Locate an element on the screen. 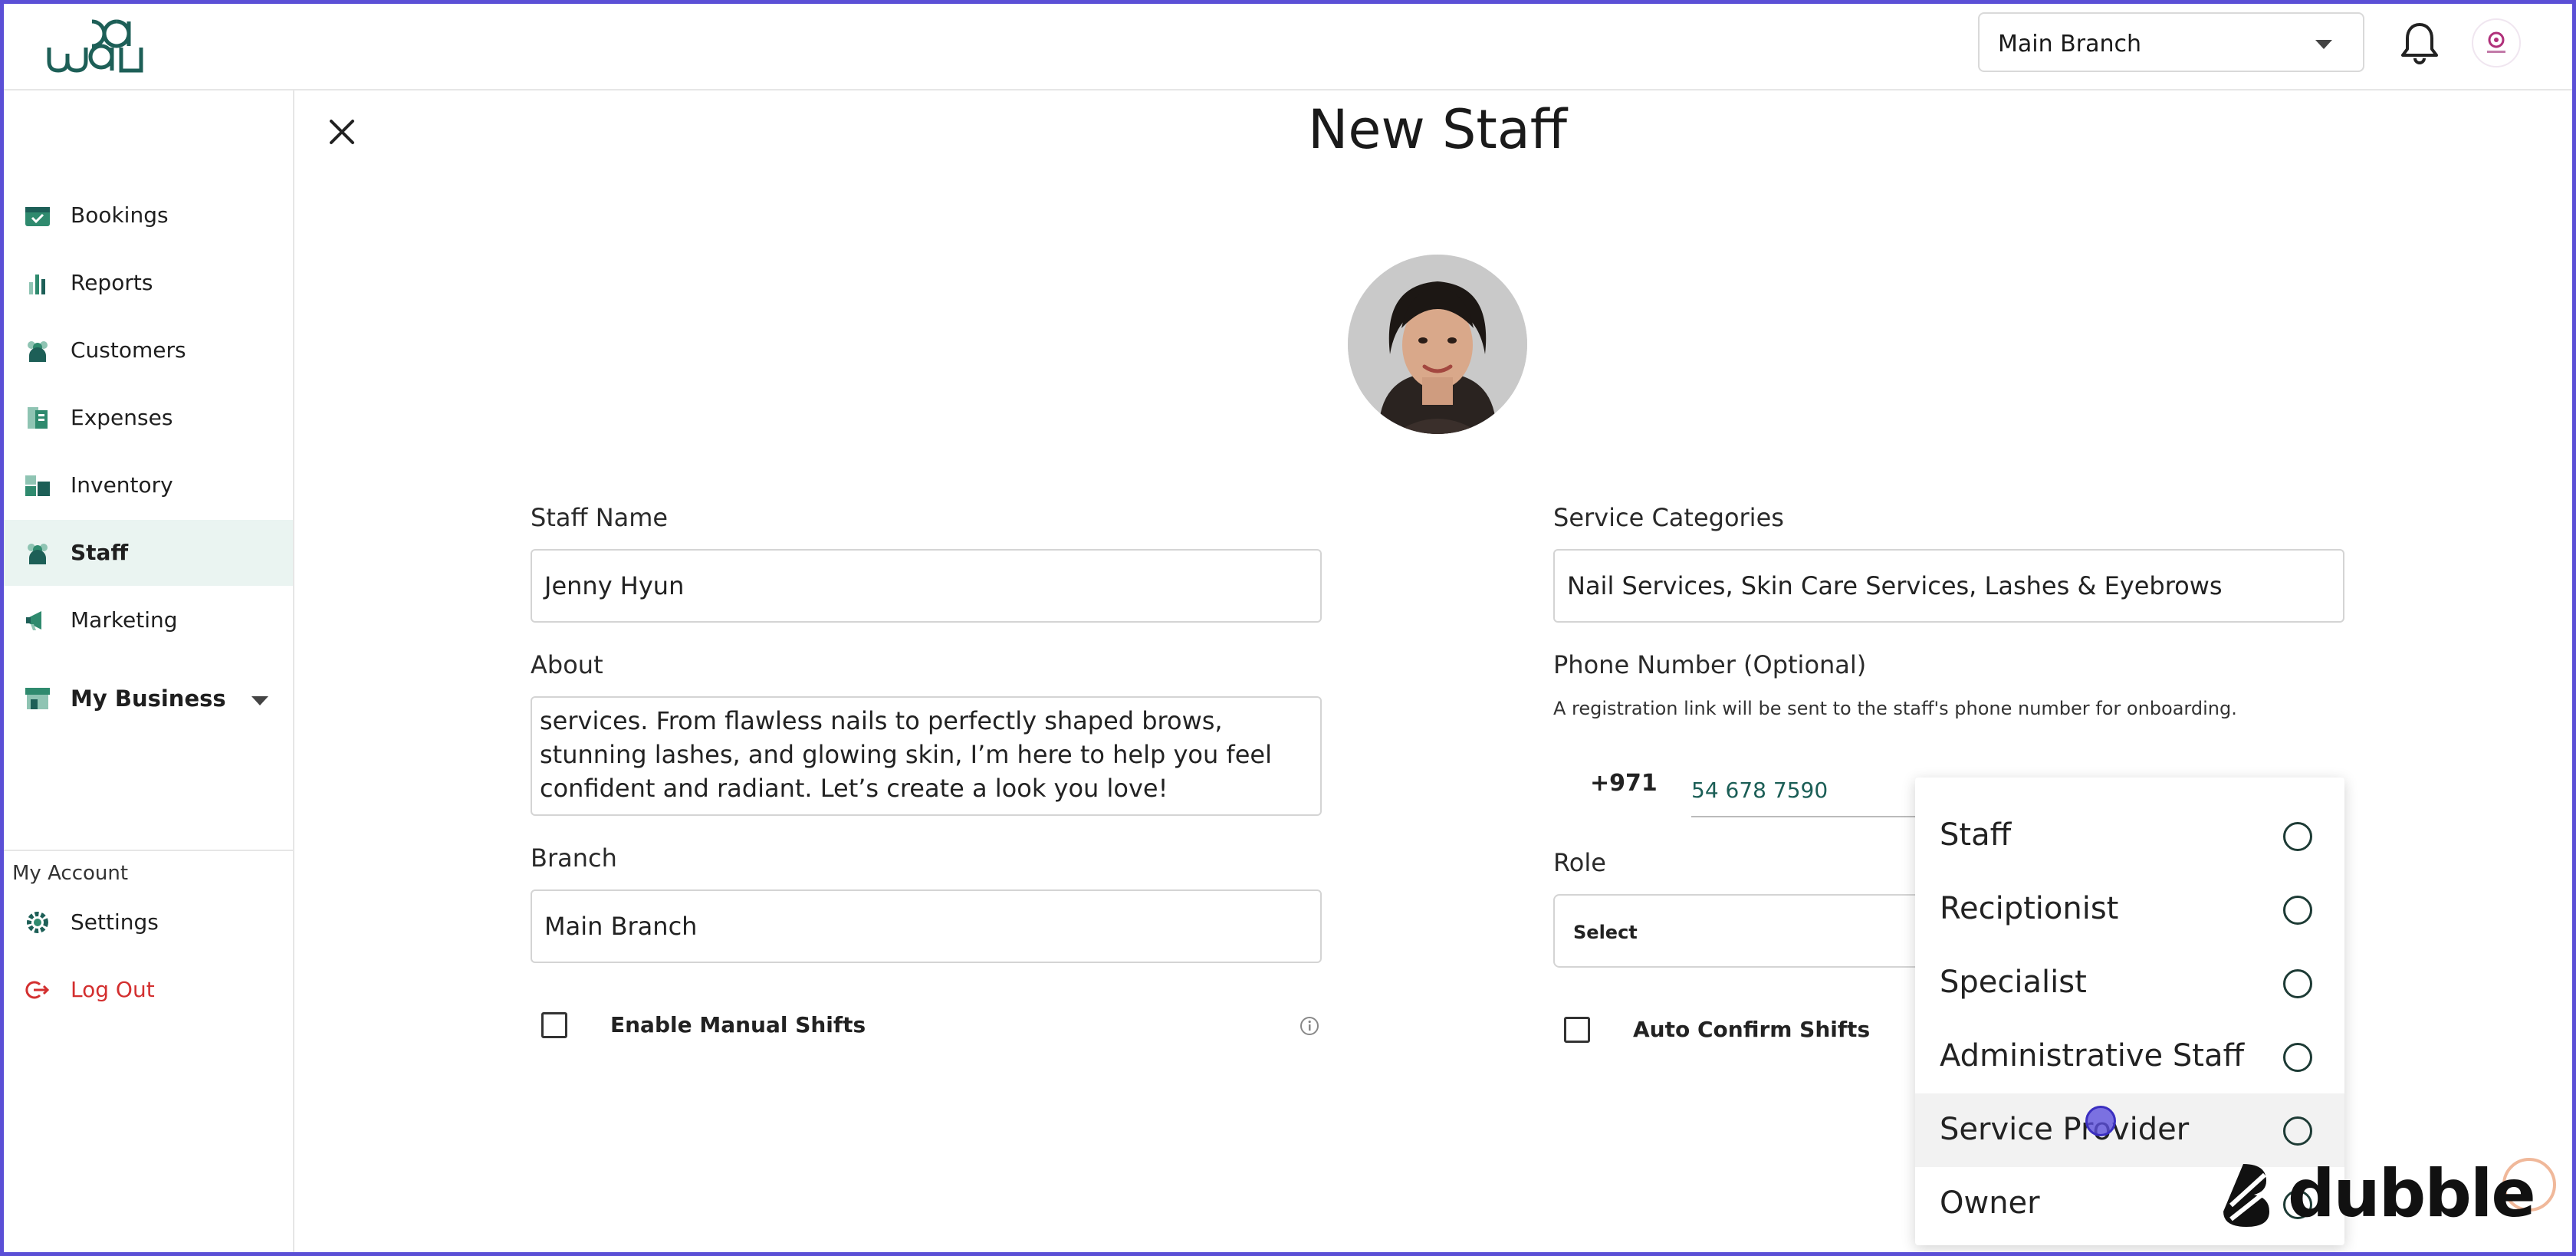  role-option-reciptionist: Reciptionist is located at coordinates (2129, 910).